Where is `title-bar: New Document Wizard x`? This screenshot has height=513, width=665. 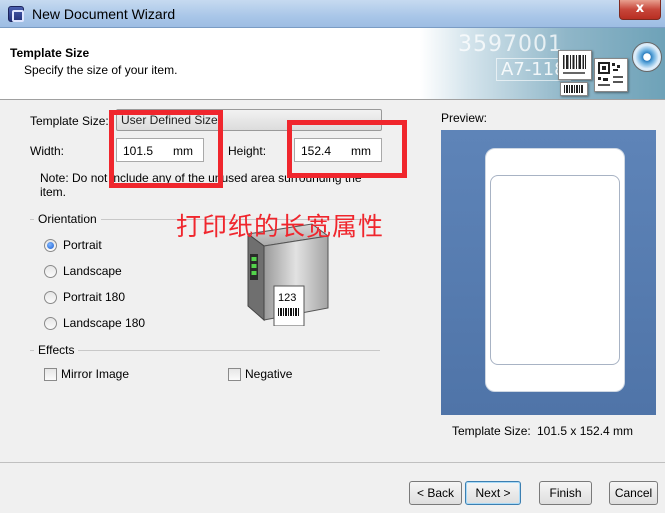
title-bar: New Document Wizard x is located at coordinates (332, 14).